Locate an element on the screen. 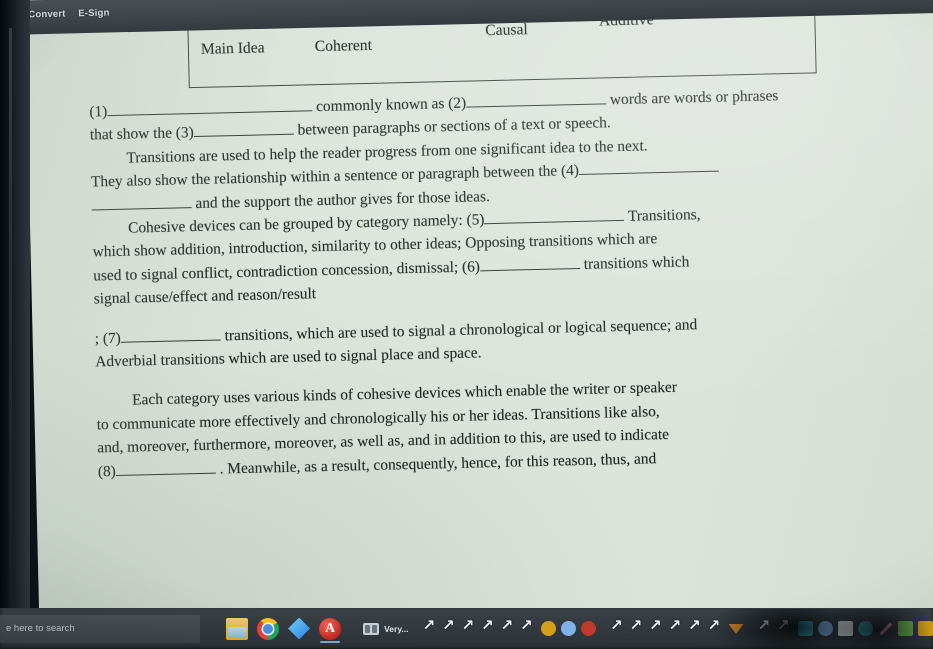 This screenshot has height=649, width=933. tray-icon-blue is located at coordinates (825, 628).